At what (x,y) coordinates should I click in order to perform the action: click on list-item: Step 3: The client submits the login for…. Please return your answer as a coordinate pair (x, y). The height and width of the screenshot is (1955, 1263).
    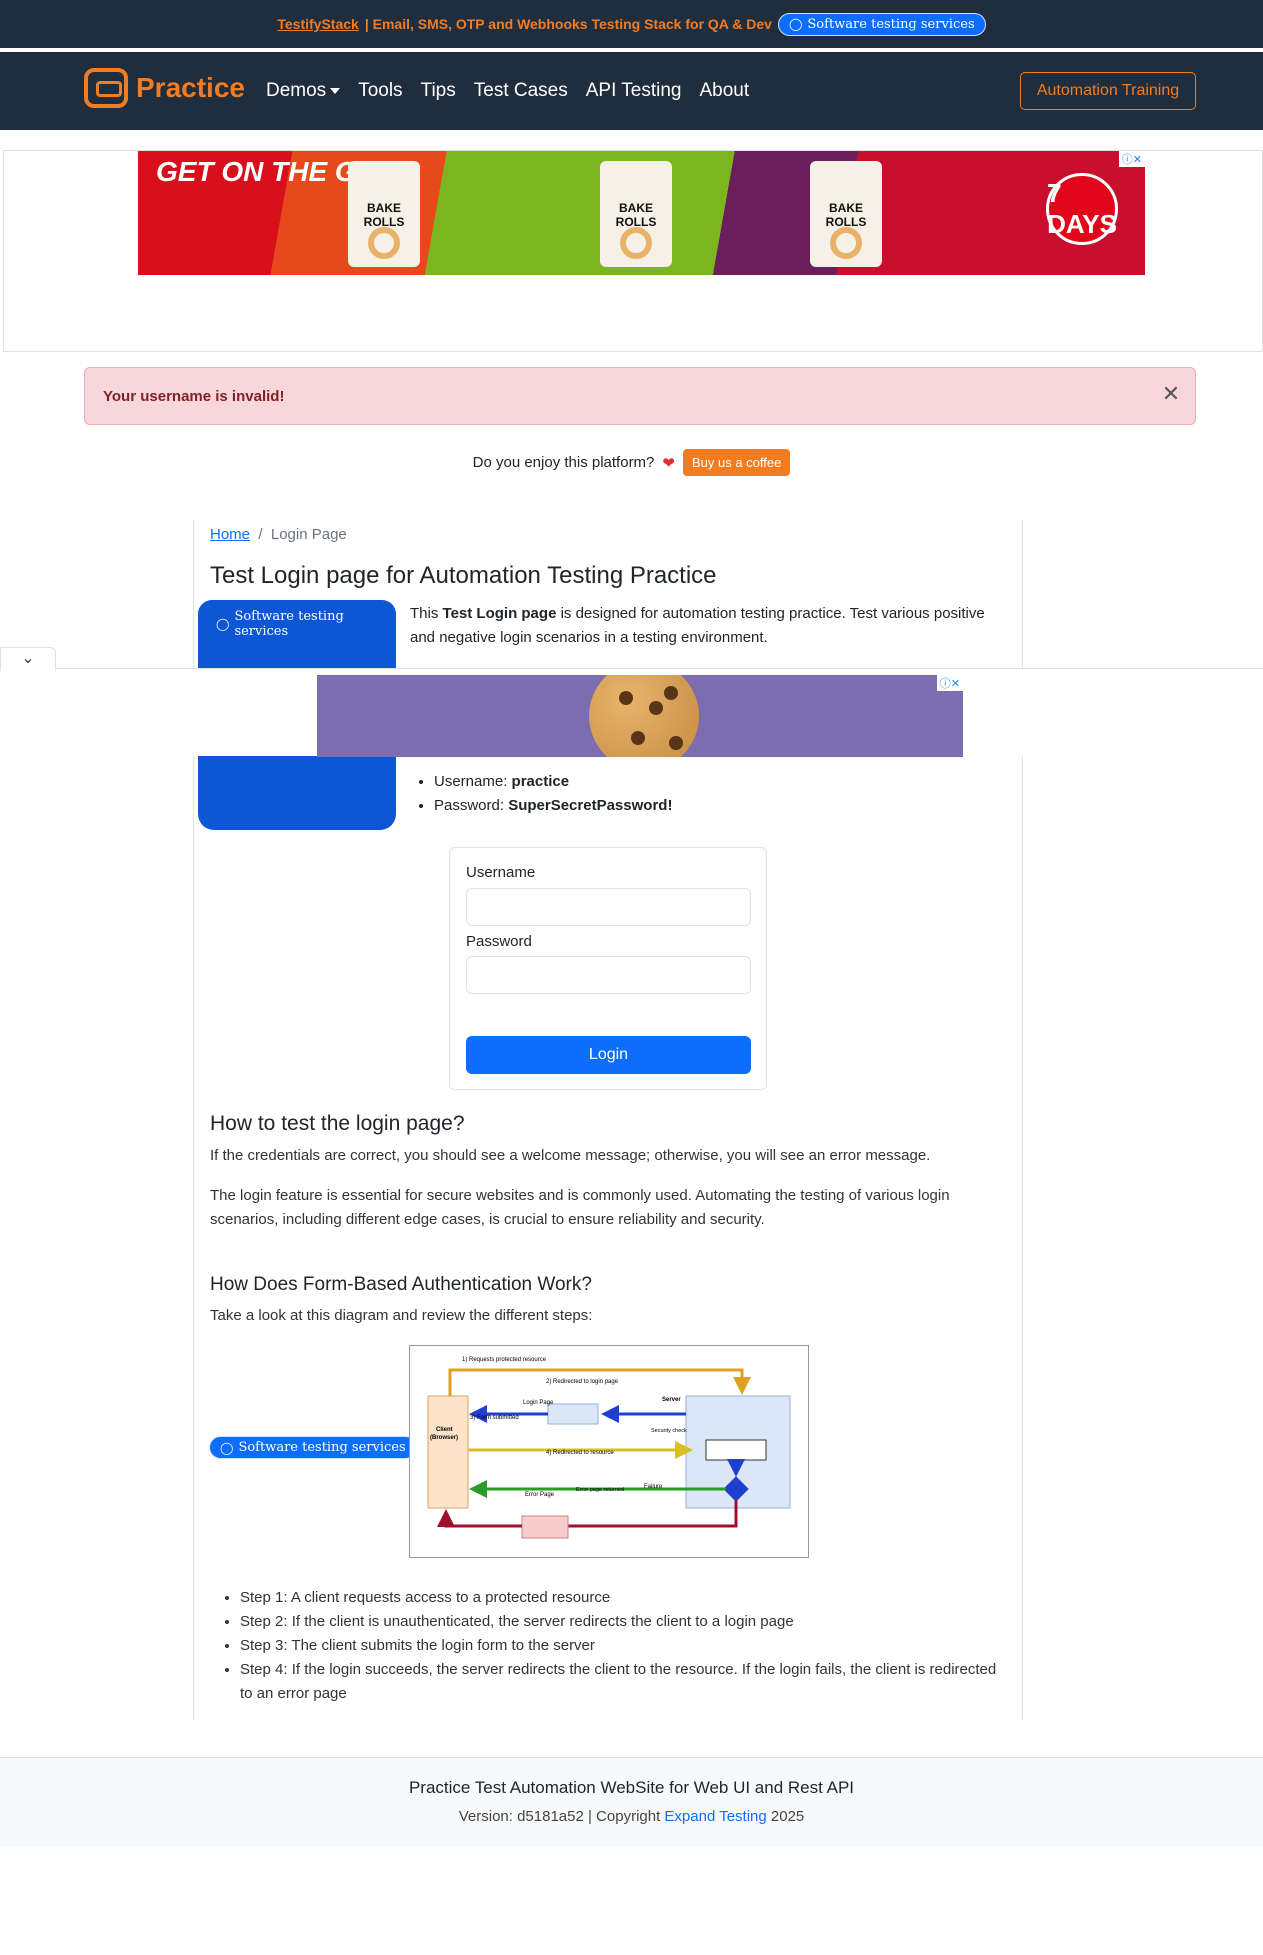
    Looking at the image, I should click on (622, 1646).